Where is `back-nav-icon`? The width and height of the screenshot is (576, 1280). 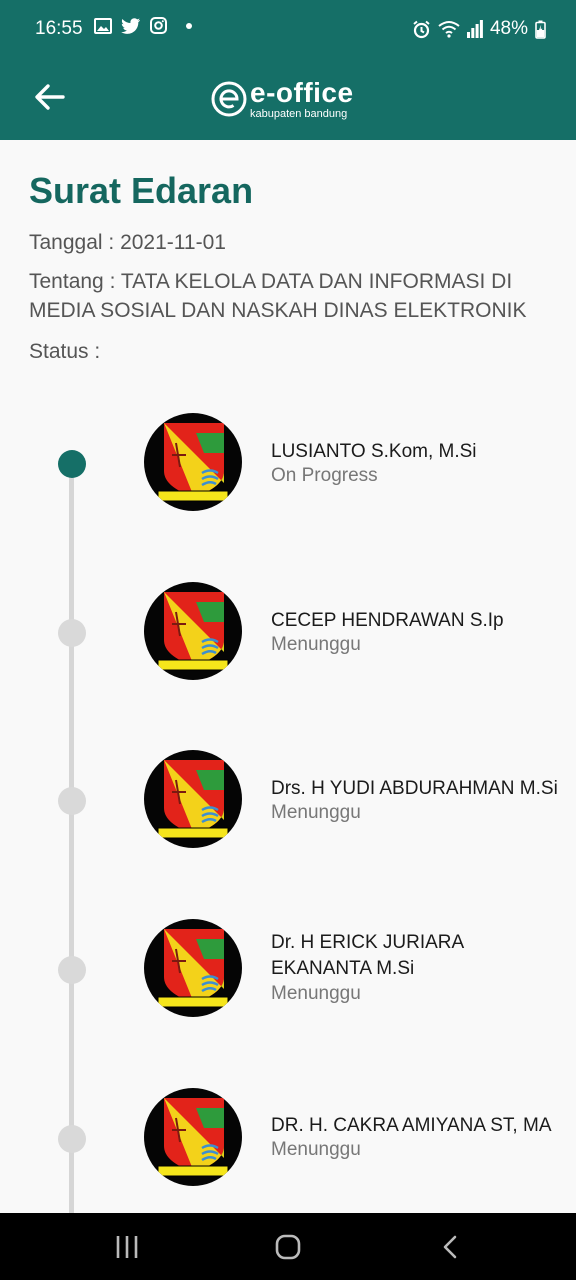
back-nav-icon is located at coordinates (450, 1247).